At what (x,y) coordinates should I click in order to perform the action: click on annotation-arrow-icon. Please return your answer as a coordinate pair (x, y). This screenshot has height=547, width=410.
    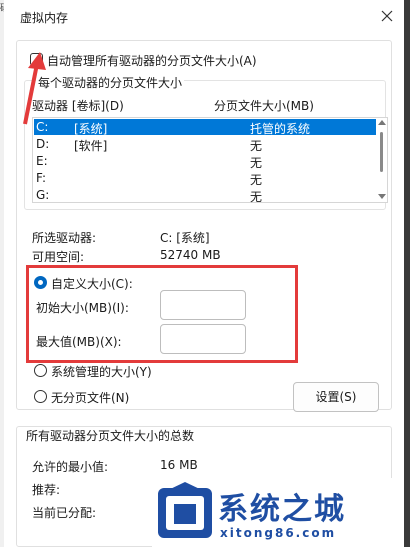
    Looking at the image, I should click on (34, 88).